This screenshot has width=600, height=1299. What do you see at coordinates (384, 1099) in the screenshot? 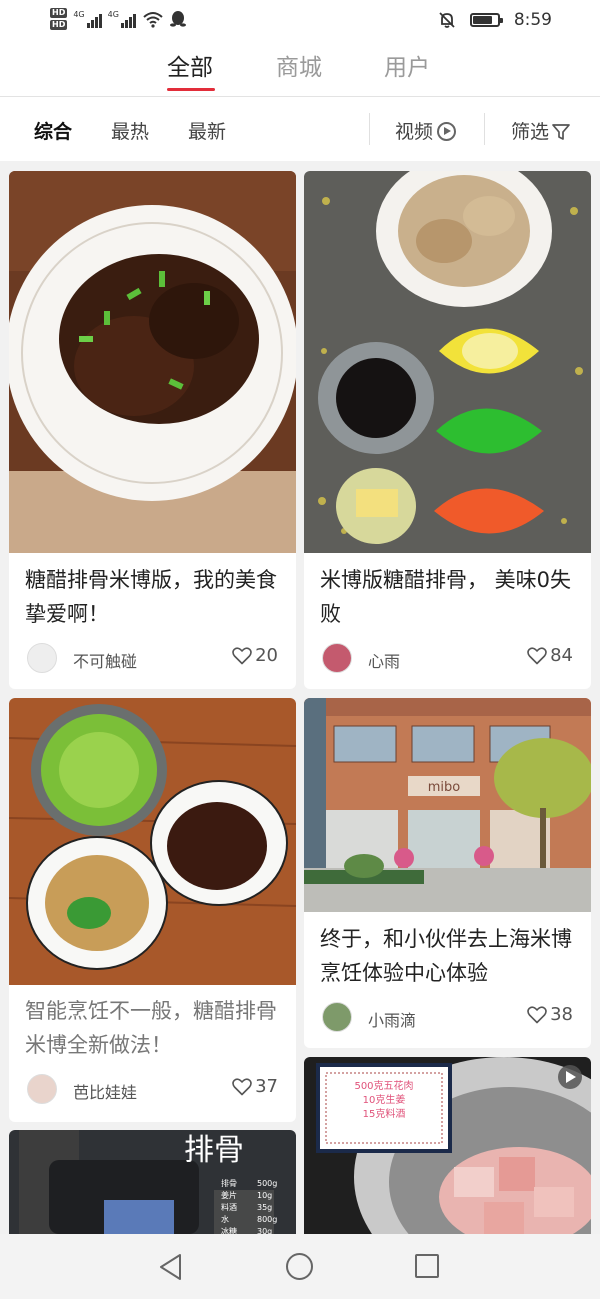
I see `svg-text: 10克生姜` at bounding box center [384, 1099].